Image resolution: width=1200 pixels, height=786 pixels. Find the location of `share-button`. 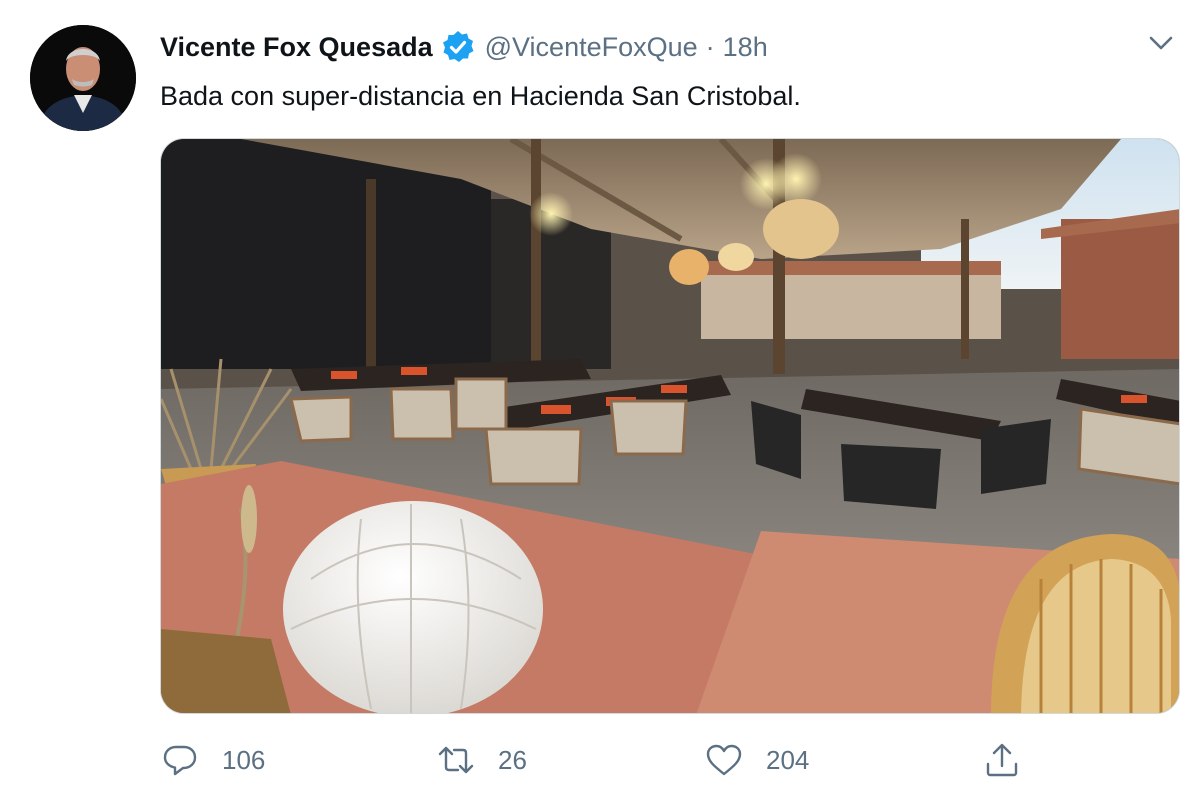

share-button is located at coordinates (1013, 760).